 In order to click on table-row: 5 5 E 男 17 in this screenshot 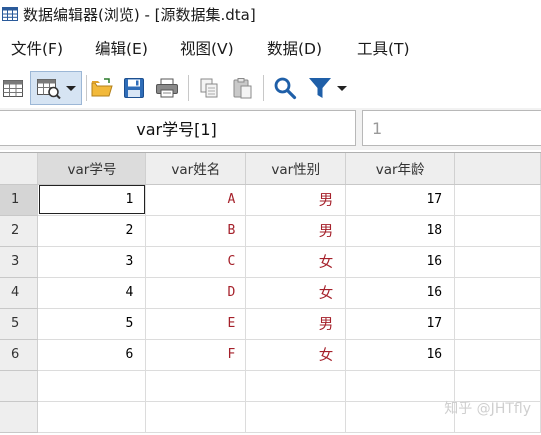, I will do `click(270, 324)`.